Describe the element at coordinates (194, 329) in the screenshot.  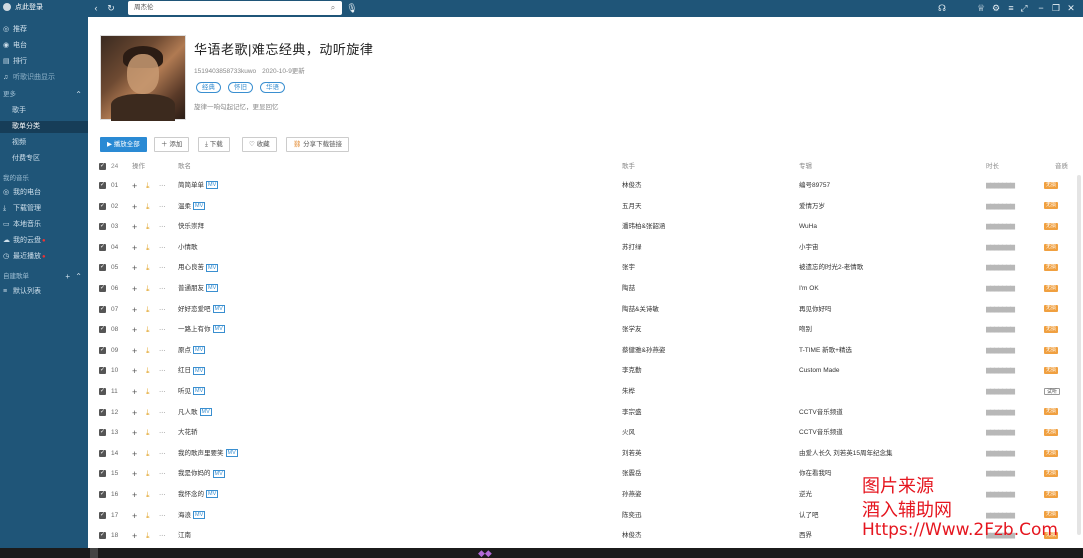
I see `song-name: 一路上有你` at that location.